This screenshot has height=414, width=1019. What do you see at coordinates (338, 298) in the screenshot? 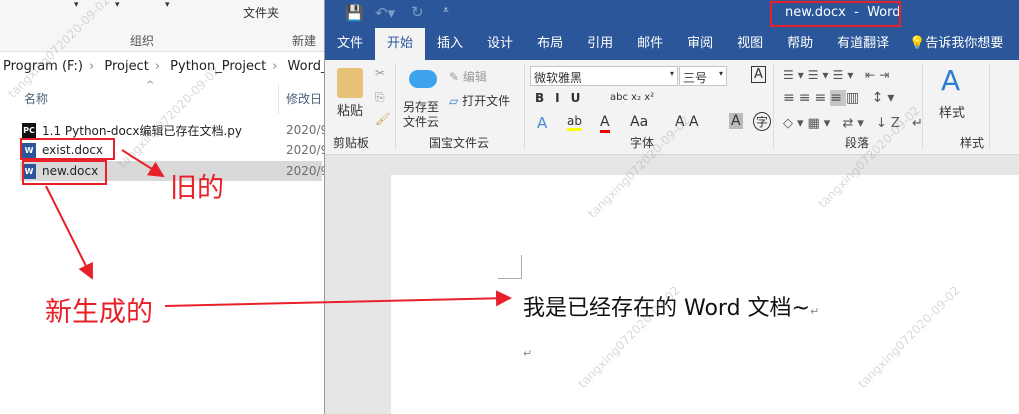
I see `arrow-to-document` at bounding box center [338, 298].